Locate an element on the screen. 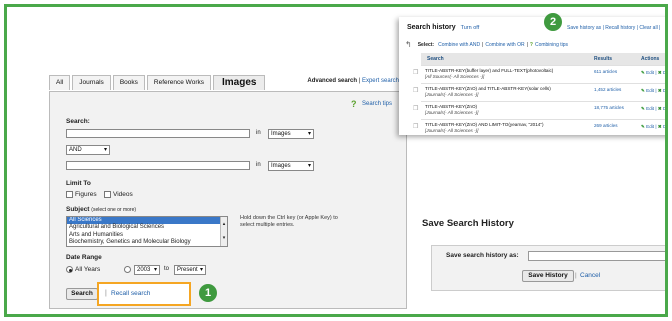  operator-select-value: AND is located at coordinates (75, 150).